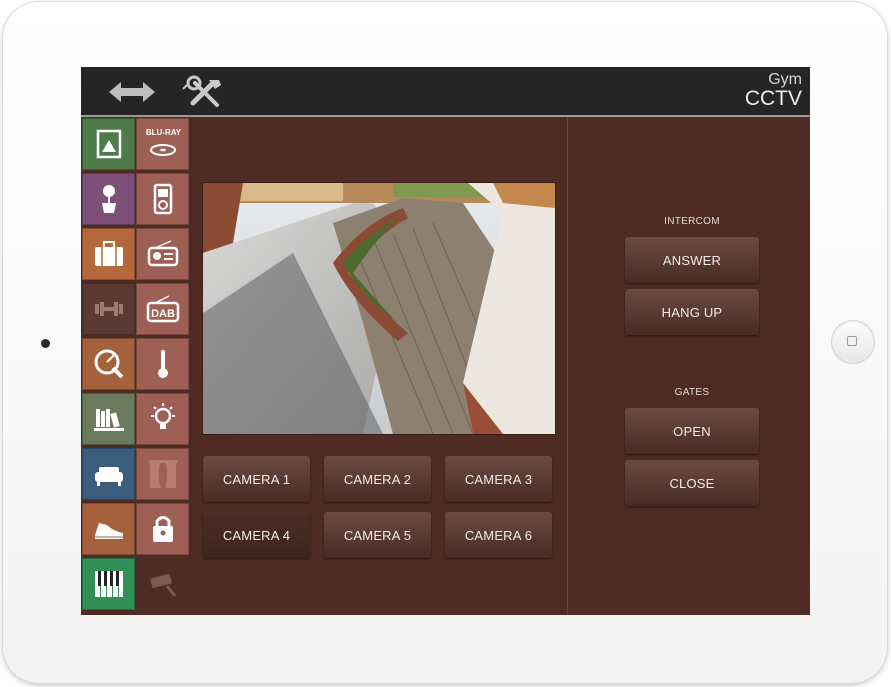  Describe the element at coordinates (163, 132) in the screenshot. I see `bluray-label: BLU-RAY` at that location.